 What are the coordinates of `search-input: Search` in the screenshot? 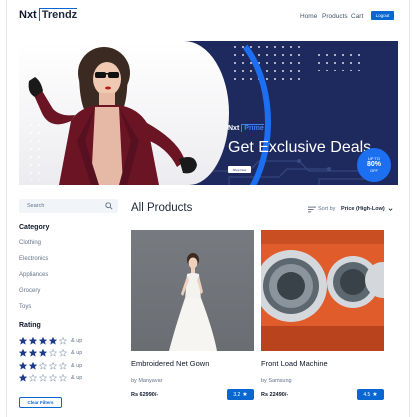 It's located at (68, 206).